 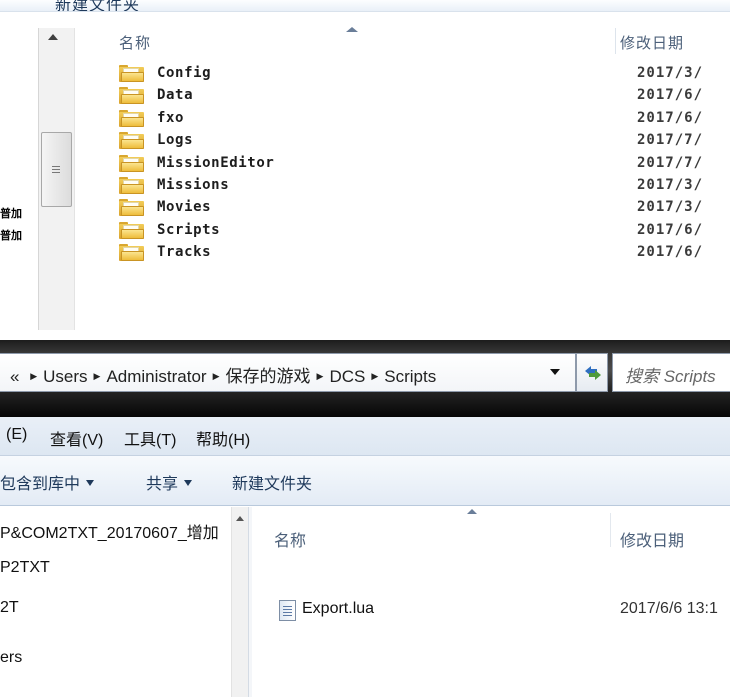 What do you see at coordinates (287, 610) in the screenshot?
I see `lua-file-icon` at bounding box center [287, 610].